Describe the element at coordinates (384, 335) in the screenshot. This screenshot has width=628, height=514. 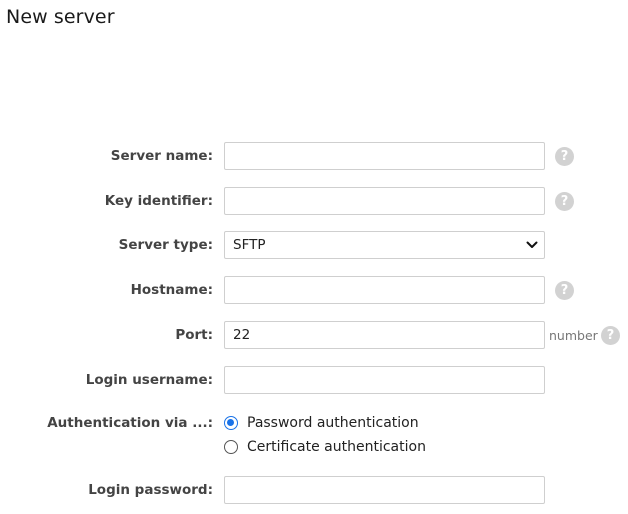
I see `port-input` at that location.